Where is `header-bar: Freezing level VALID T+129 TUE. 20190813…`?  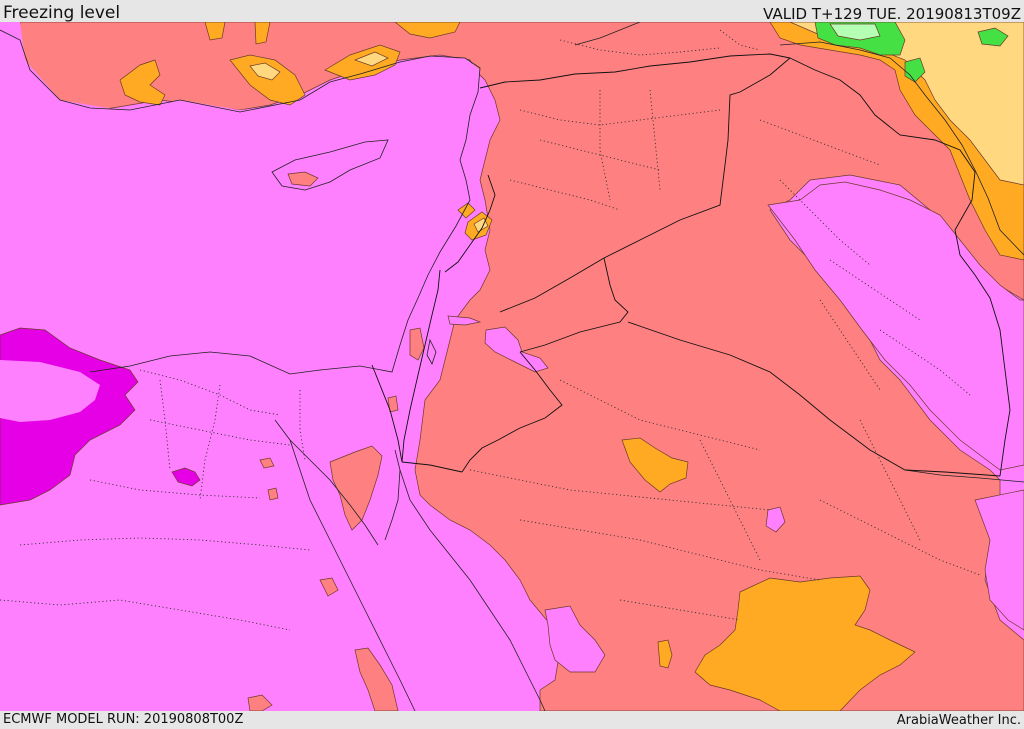
header-bar: Freezing level VALID T+129 TUE. 20190813… is located at coordinates (512, 11).